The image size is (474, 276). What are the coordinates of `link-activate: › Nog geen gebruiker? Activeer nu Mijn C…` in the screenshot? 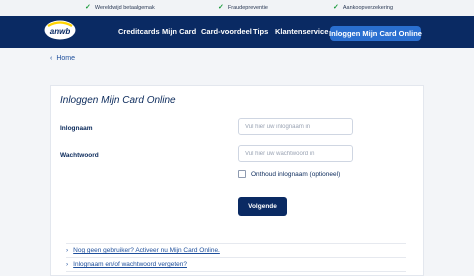 It's located at (143, 250).